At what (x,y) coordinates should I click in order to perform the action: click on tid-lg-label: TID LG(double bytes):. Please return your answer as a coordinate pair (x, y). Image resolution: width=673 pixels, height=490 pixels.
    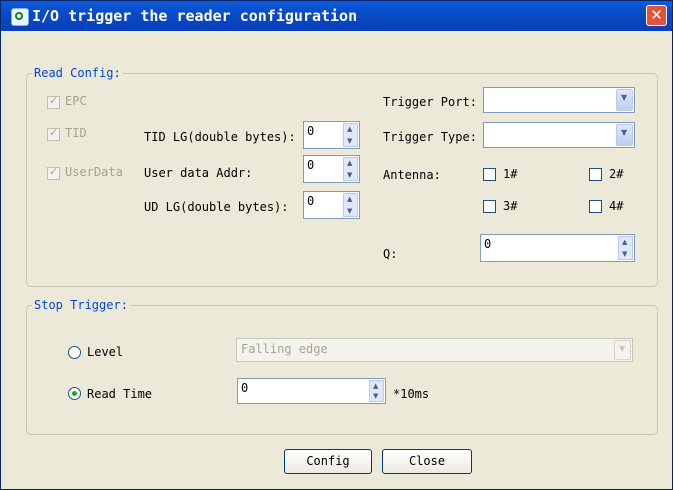
    Looking at the image, I should click on (220, 137).